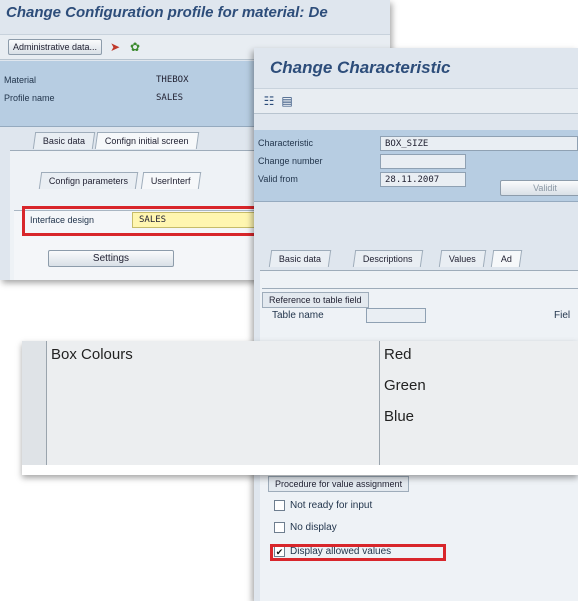 The height and width of the screenshot is (601, 578). I want to click on classification-icon: ✿, so click(135, 47).